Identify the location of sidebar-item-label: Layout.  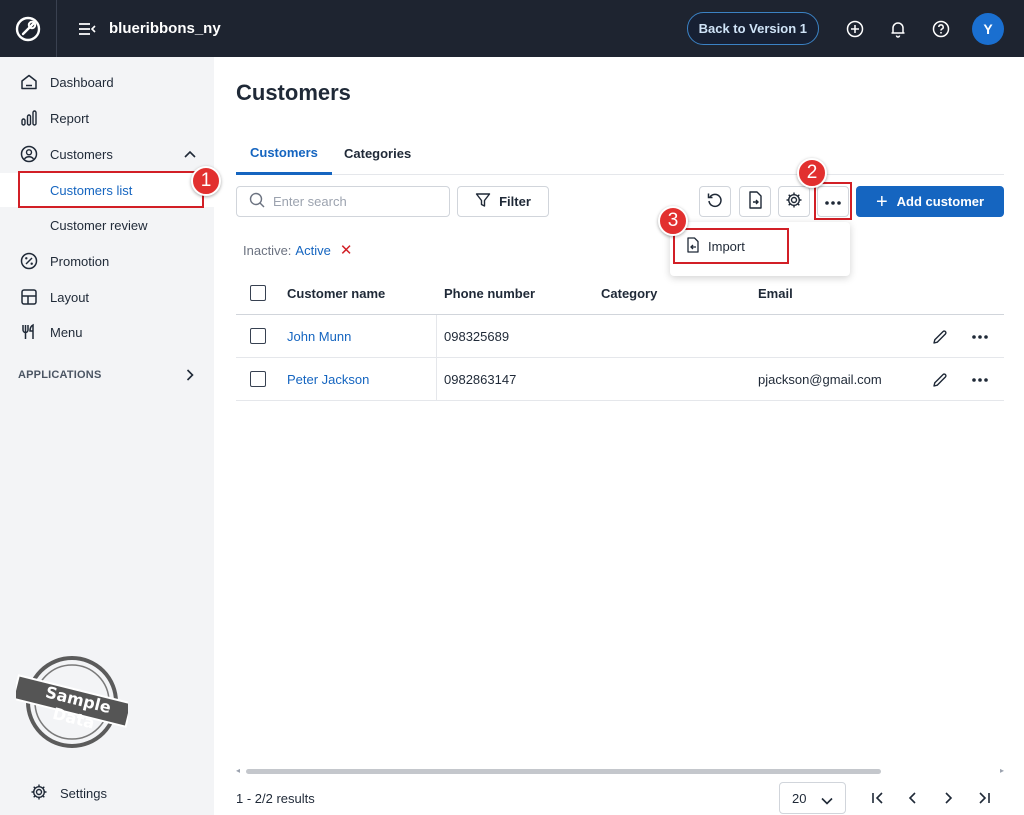
(70, 297).